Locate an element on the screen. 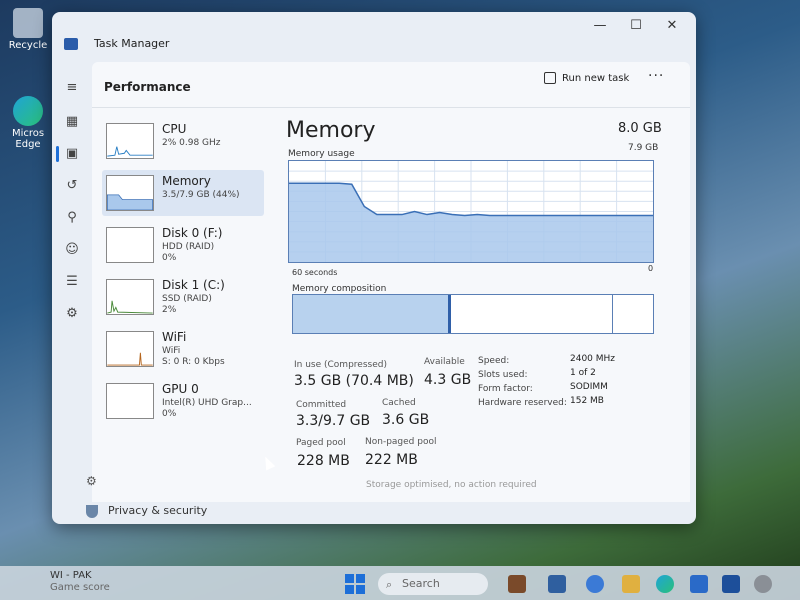 The width and height of the screenshot is (800, 600). perf-item-detail: HDD (RAID) is located at coordinates (188, 247).